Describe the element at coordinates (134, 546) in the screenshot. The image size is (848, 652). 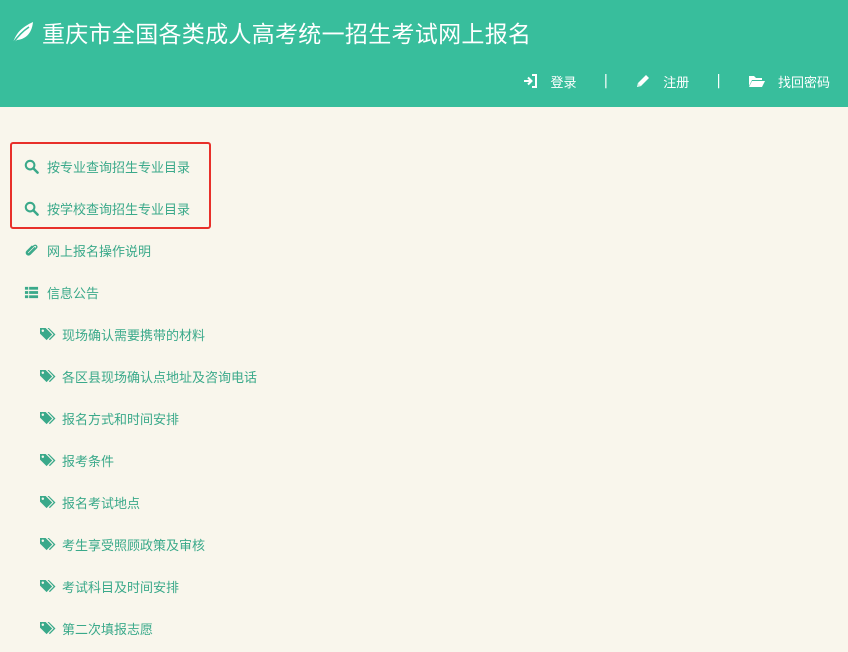
I see `announcement-label: 考生享受照顾政策及审核` at that location.